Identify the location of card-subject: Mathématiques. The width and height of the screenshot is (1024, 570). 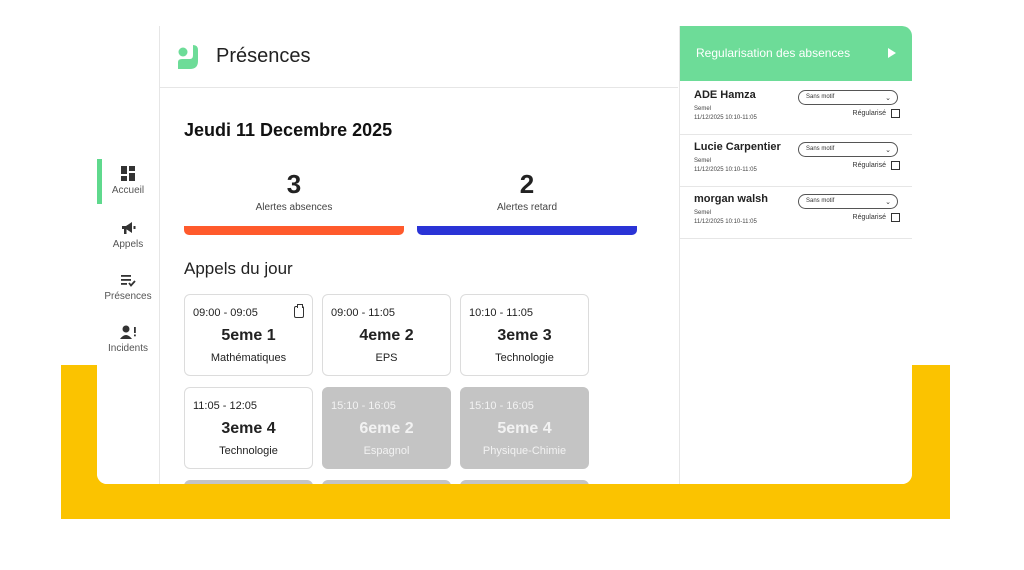
(248, 358).